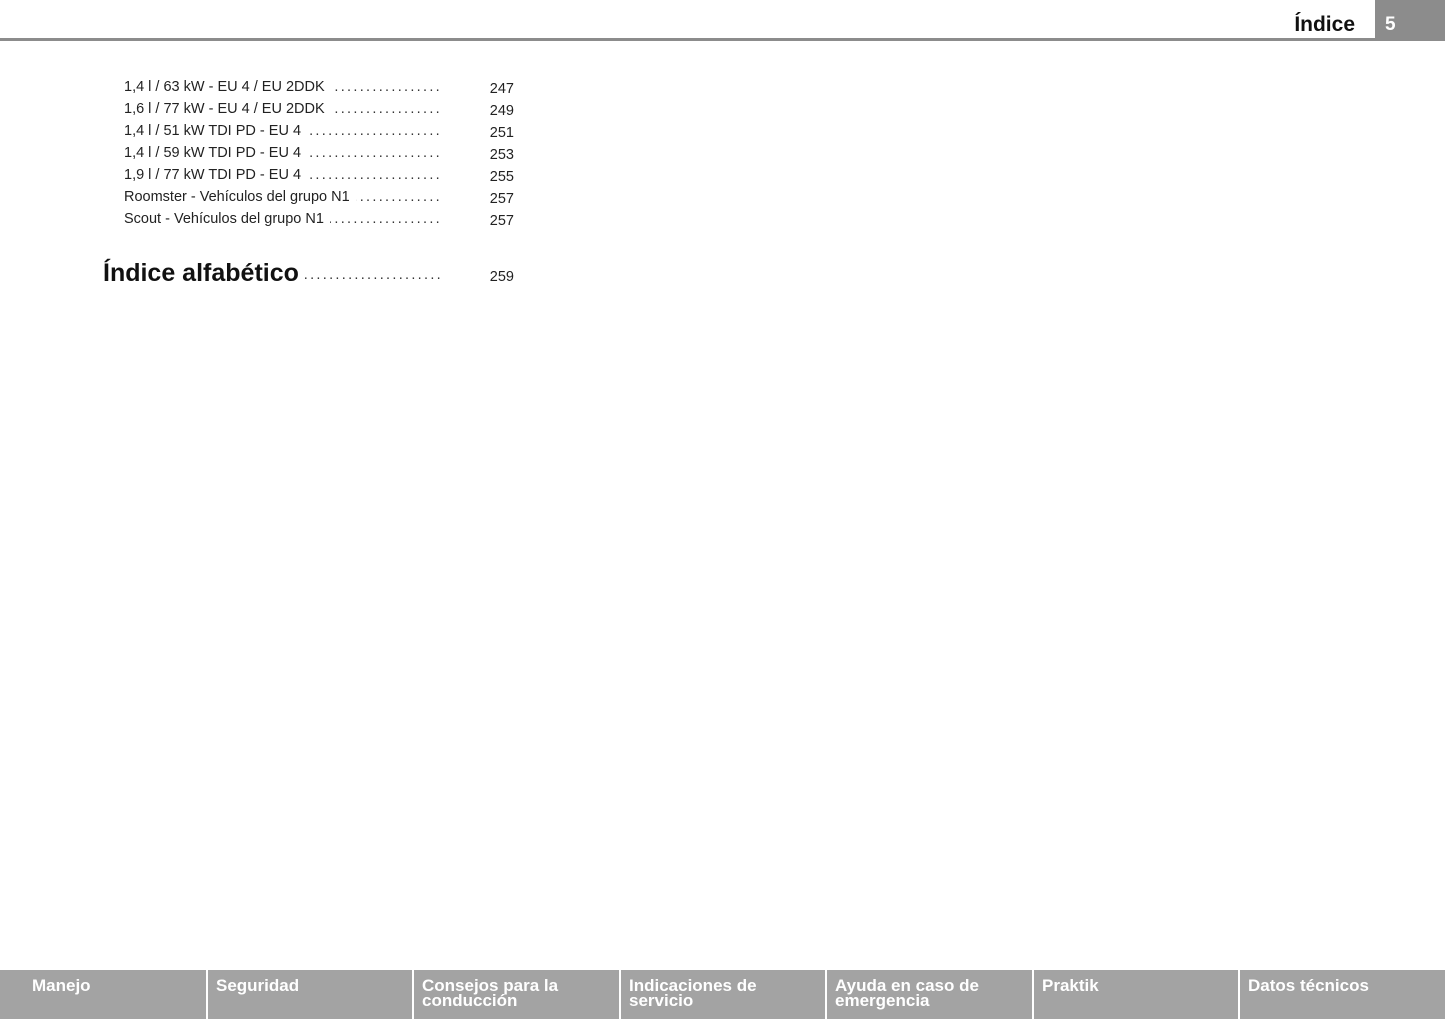  I want to click on tab-seguridad: Seguridad, so click(310, 994).